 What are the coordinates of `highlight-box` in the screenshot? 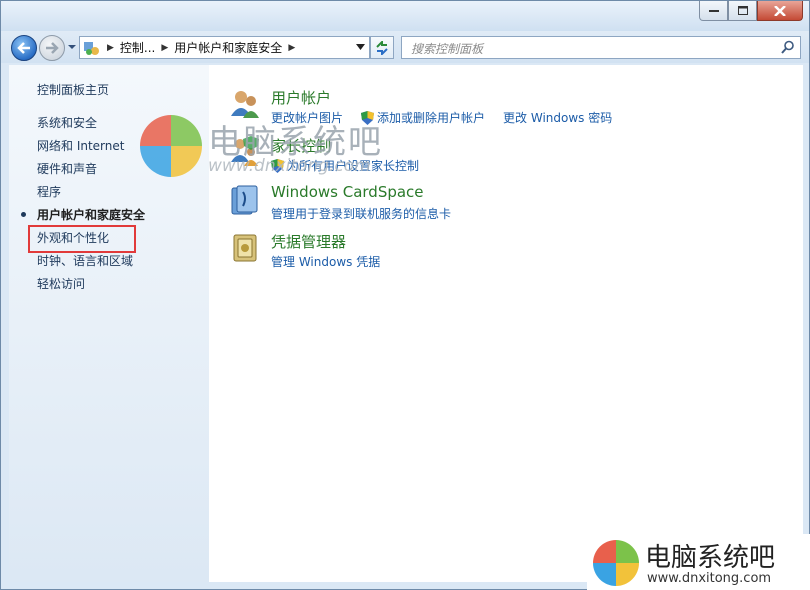 It's located at (82, 239).